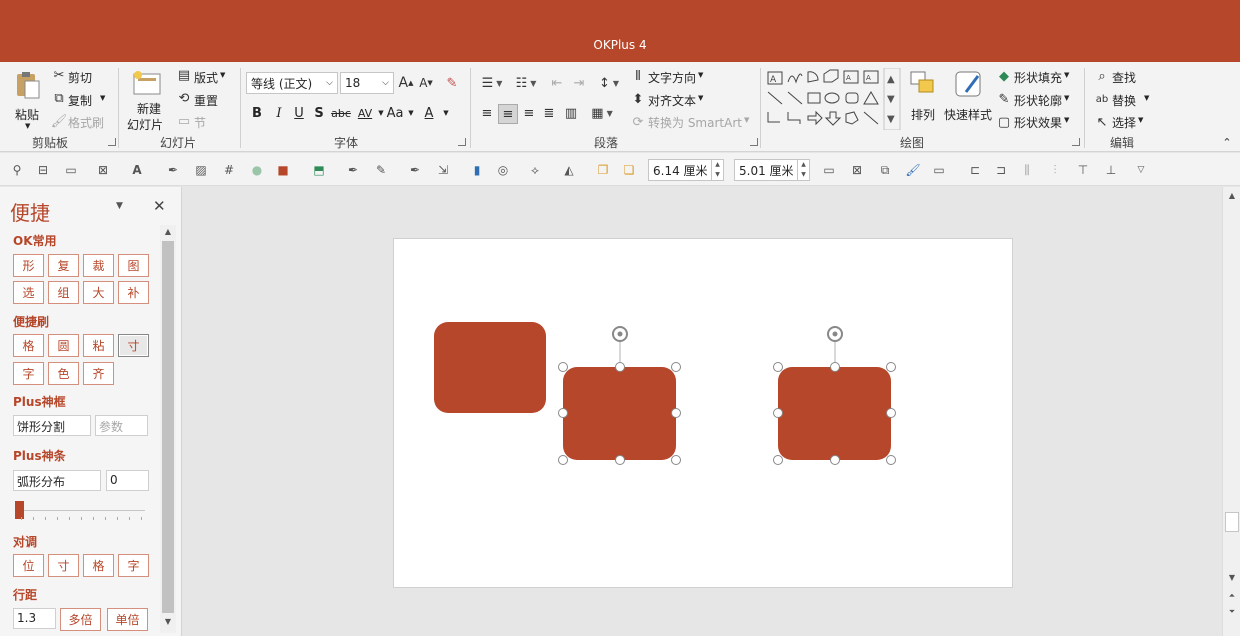 This screenshot has height=636, width=1240. Describe the element at coordinates (1227, 142) in the screenshot. I see `collapse-ribbon-icon: ⌃` at that location.